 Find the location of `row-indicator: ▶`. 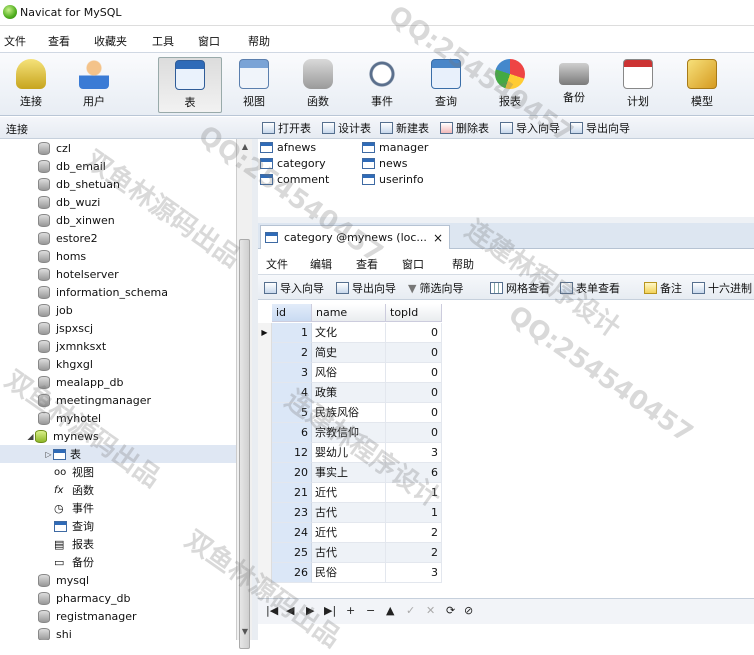

row-indicator: ▶ is located at coordinates (265, 333).